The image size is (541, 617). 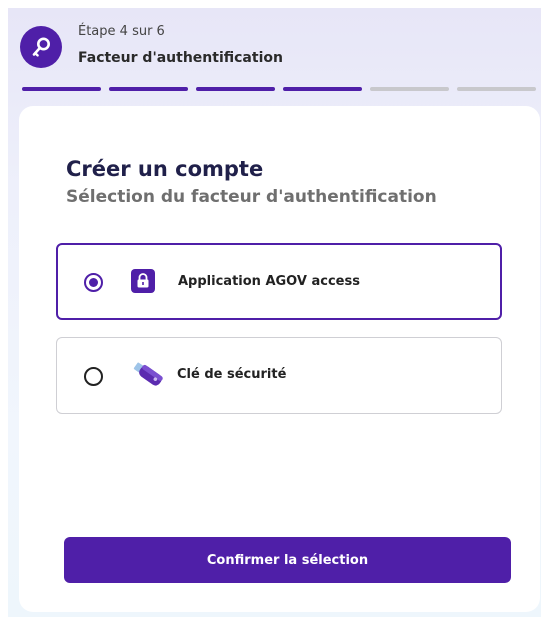 What do you see at coordinates (143, 283) in the screenshot?
I see `lock-app-icon` at bounding box center [143, 283].